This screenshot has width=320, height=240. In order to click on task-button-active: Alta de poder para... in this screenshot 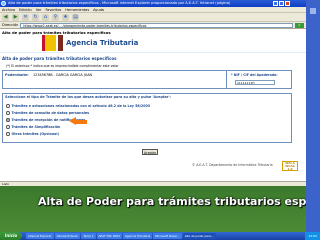, I will do `click(199, 236)`.